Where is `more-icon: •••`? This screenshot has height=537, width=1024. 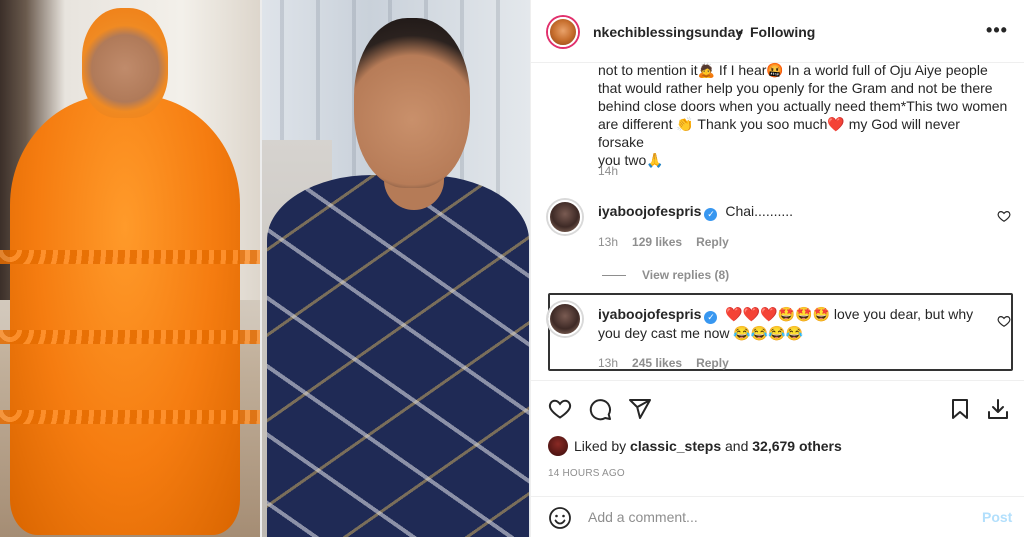 more-icon: ••• is located at coordinates (997, 30).